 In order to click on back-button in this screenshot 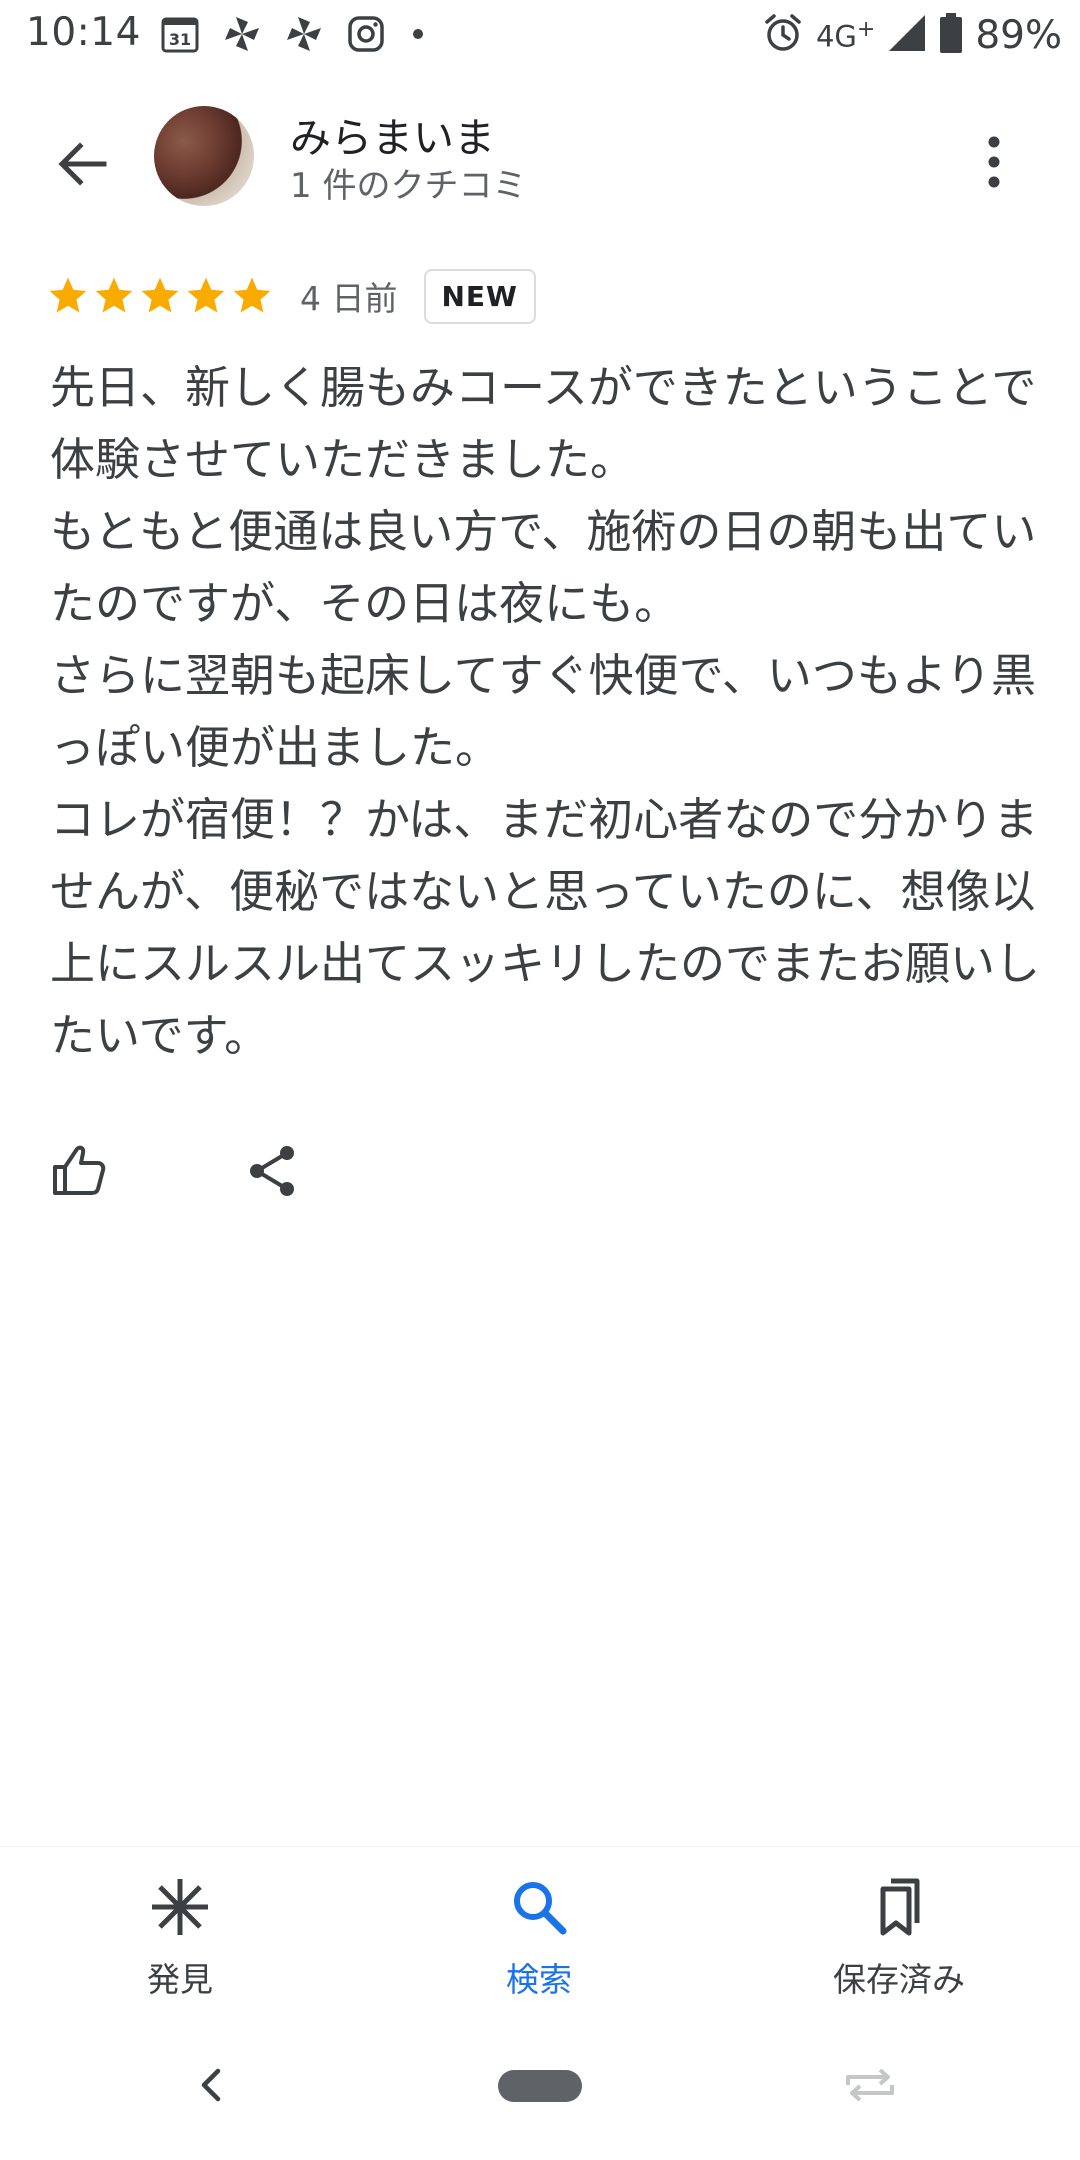, I will do `click(82, 164)`.